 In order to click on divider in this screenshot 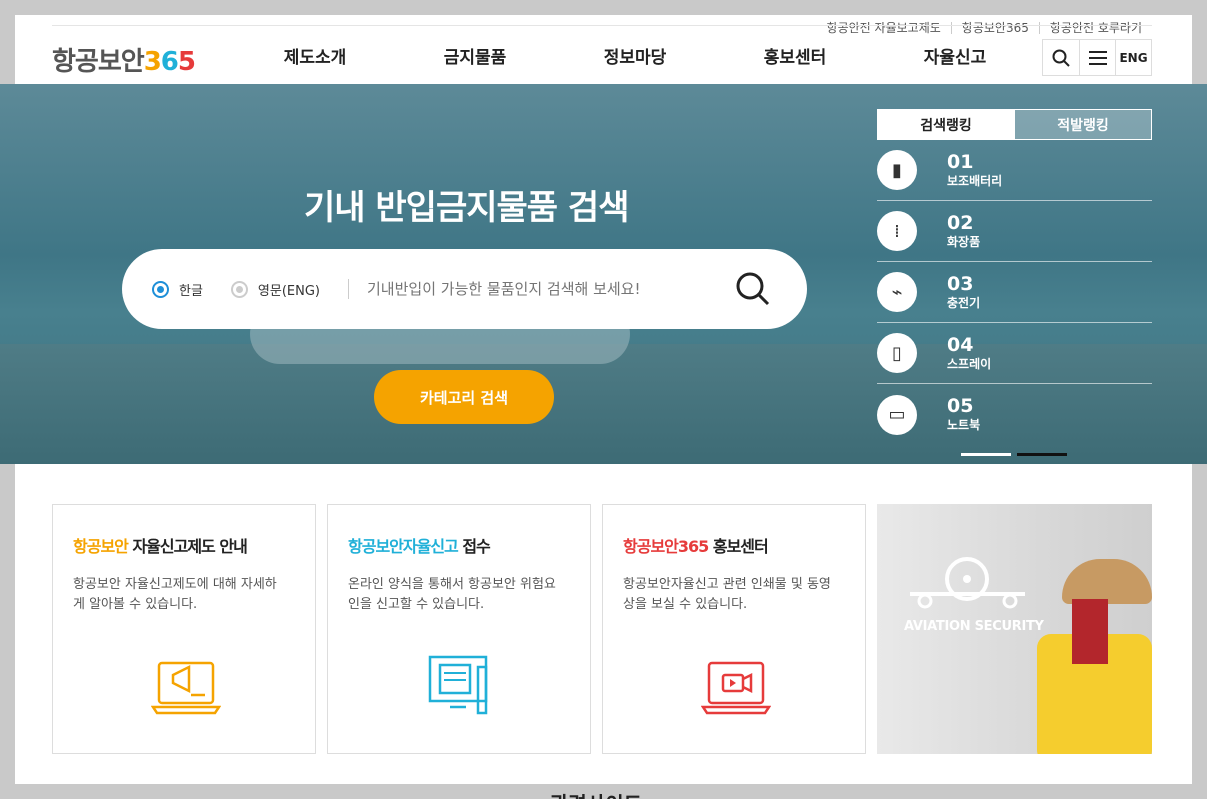, I will do `click(348, 289)`.